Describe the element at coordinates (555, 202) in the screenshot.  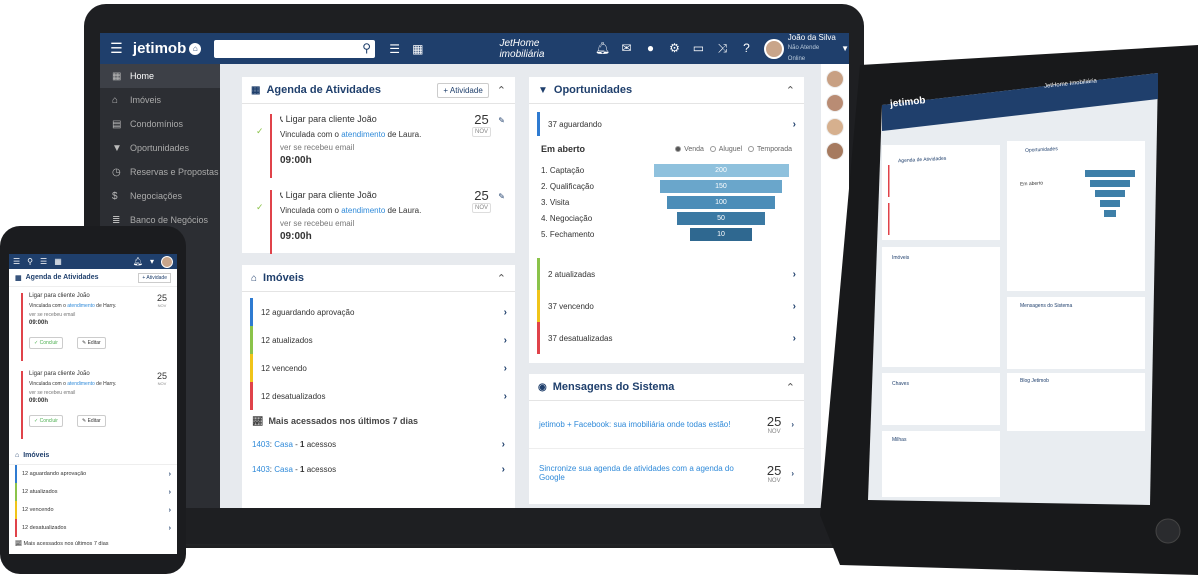
I see `funnel-stage-label: 3. Visita` at that location.